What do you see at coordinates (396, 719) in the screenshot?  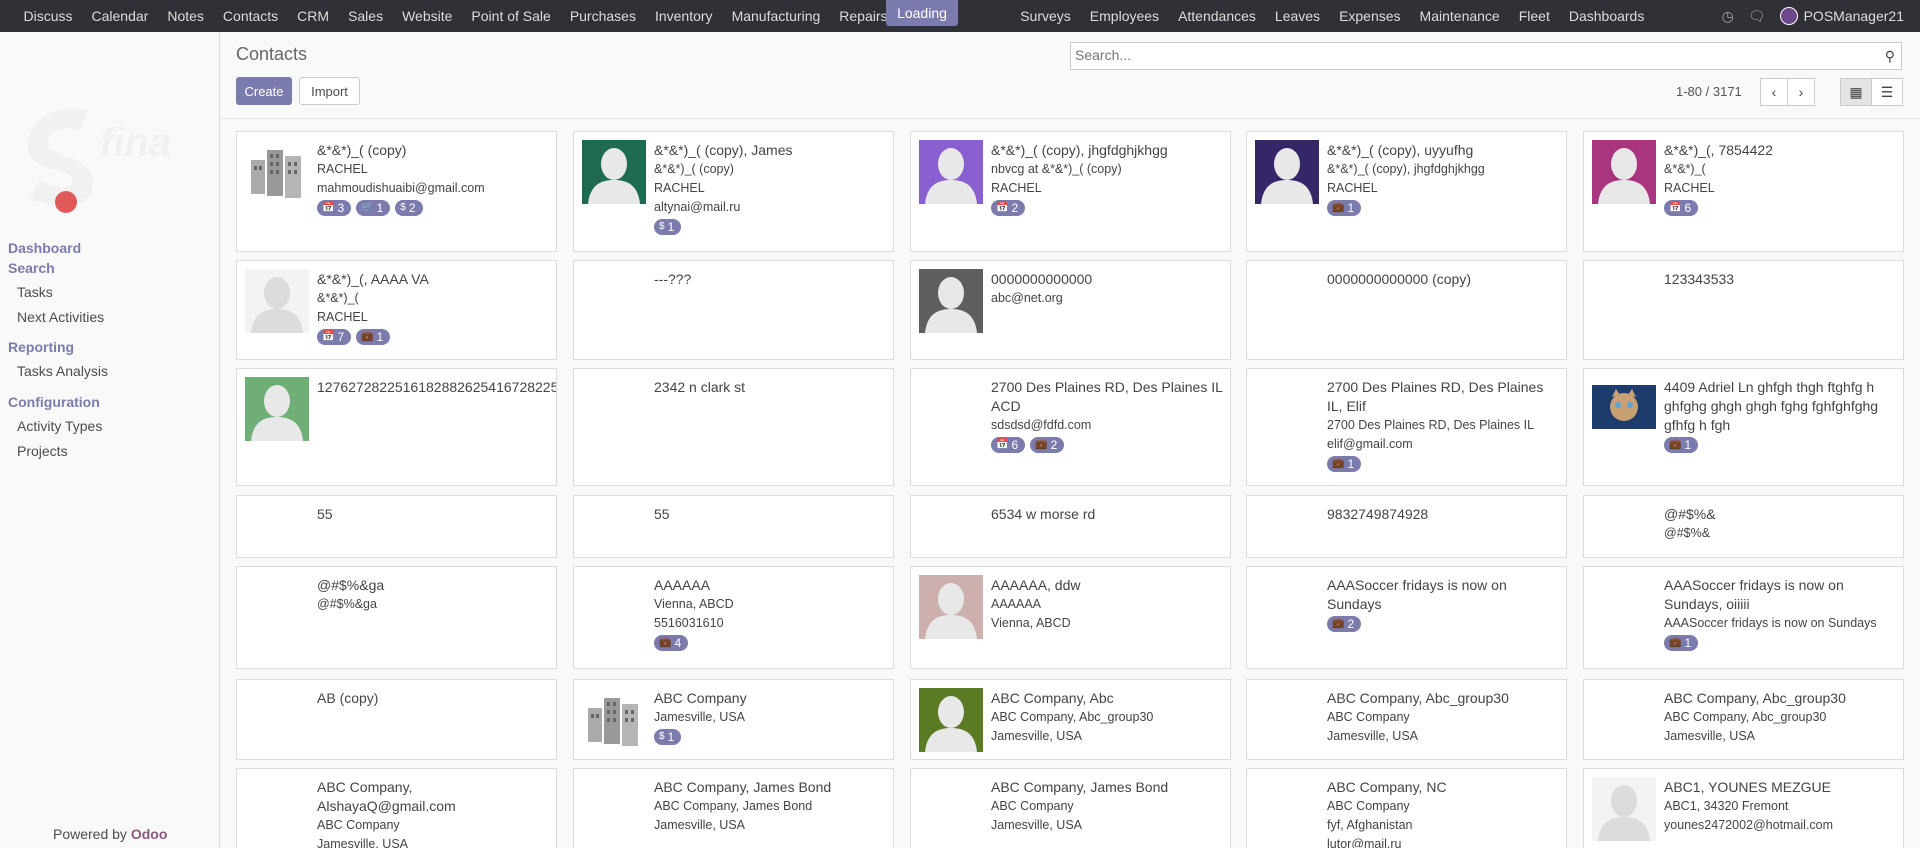 I see `contact-card: AB (copy)` at bounding box center [396, 719].